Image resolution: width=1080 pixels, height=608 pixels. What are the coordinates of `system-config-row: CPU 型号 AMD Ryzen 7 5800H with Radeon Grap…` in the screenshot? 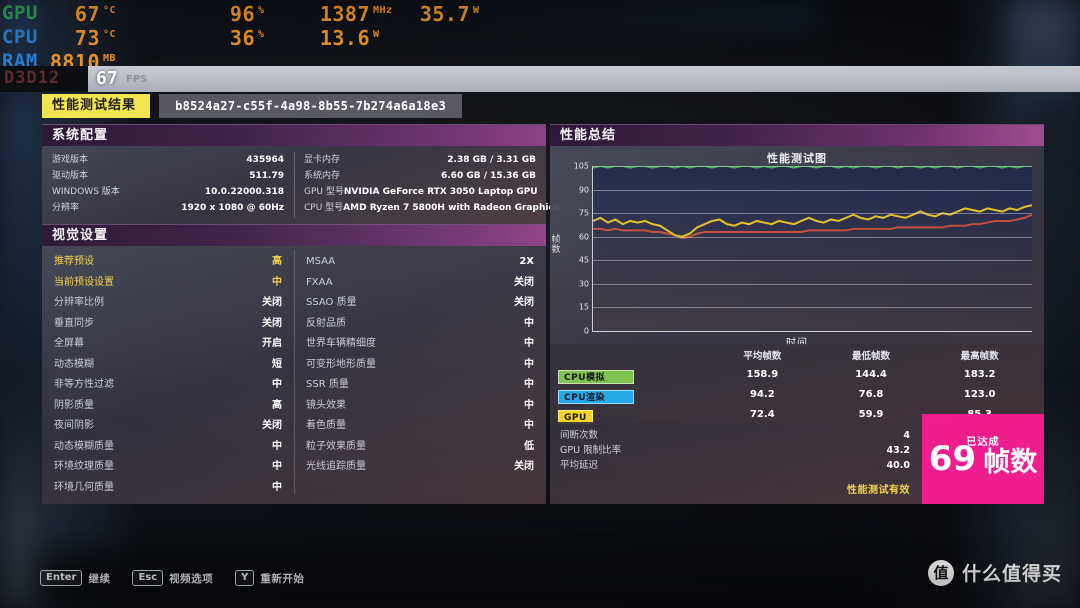 It's located at (431, 208).